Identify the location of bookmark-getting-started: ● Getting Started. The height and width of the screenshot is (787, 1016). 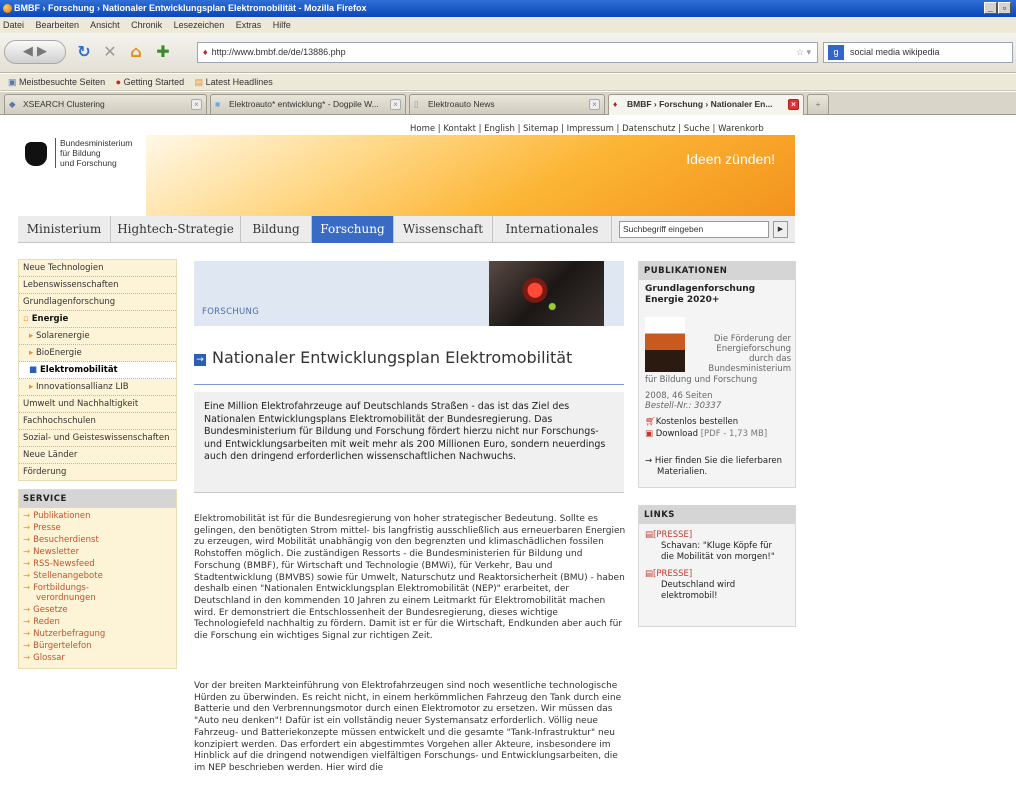
(150, 82).